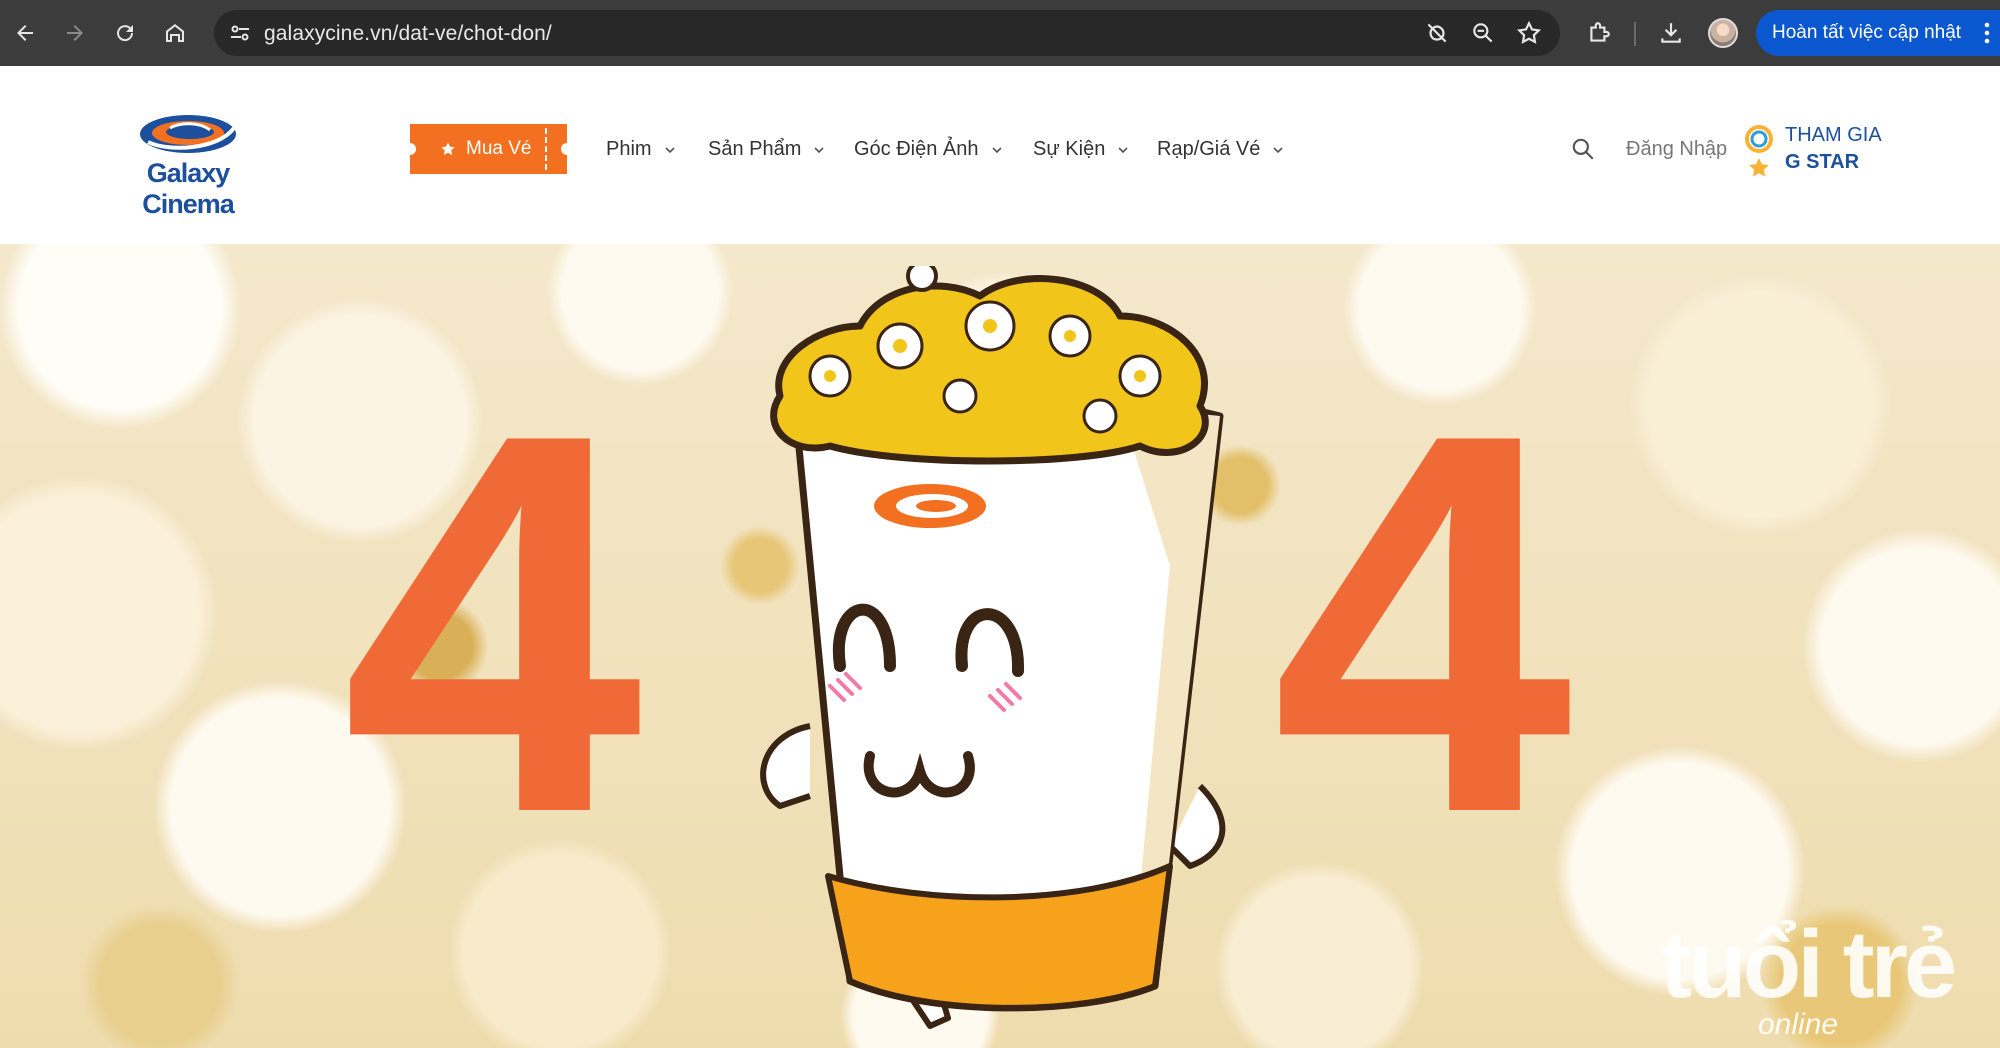 Image resolution: width=2000 pixels, height=1048 pixels. I want to click on download-icon, so click(1671, 33).